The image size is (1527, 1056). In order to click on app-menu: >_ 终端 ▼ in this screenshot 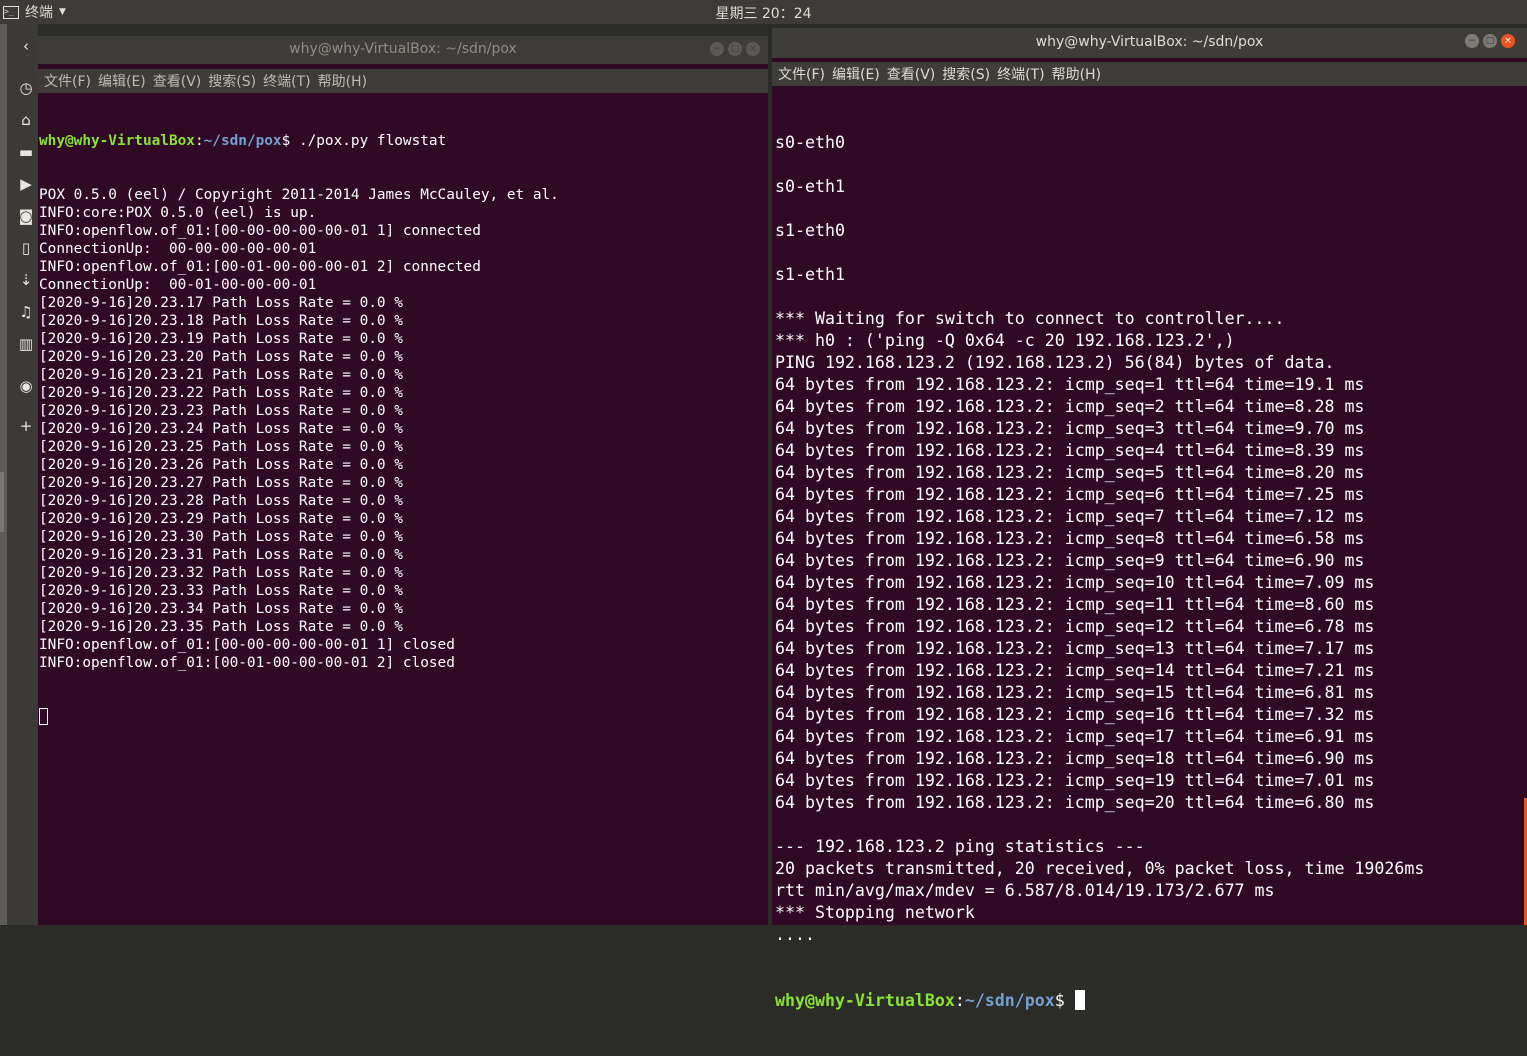, I will do `click(33, 12)`.